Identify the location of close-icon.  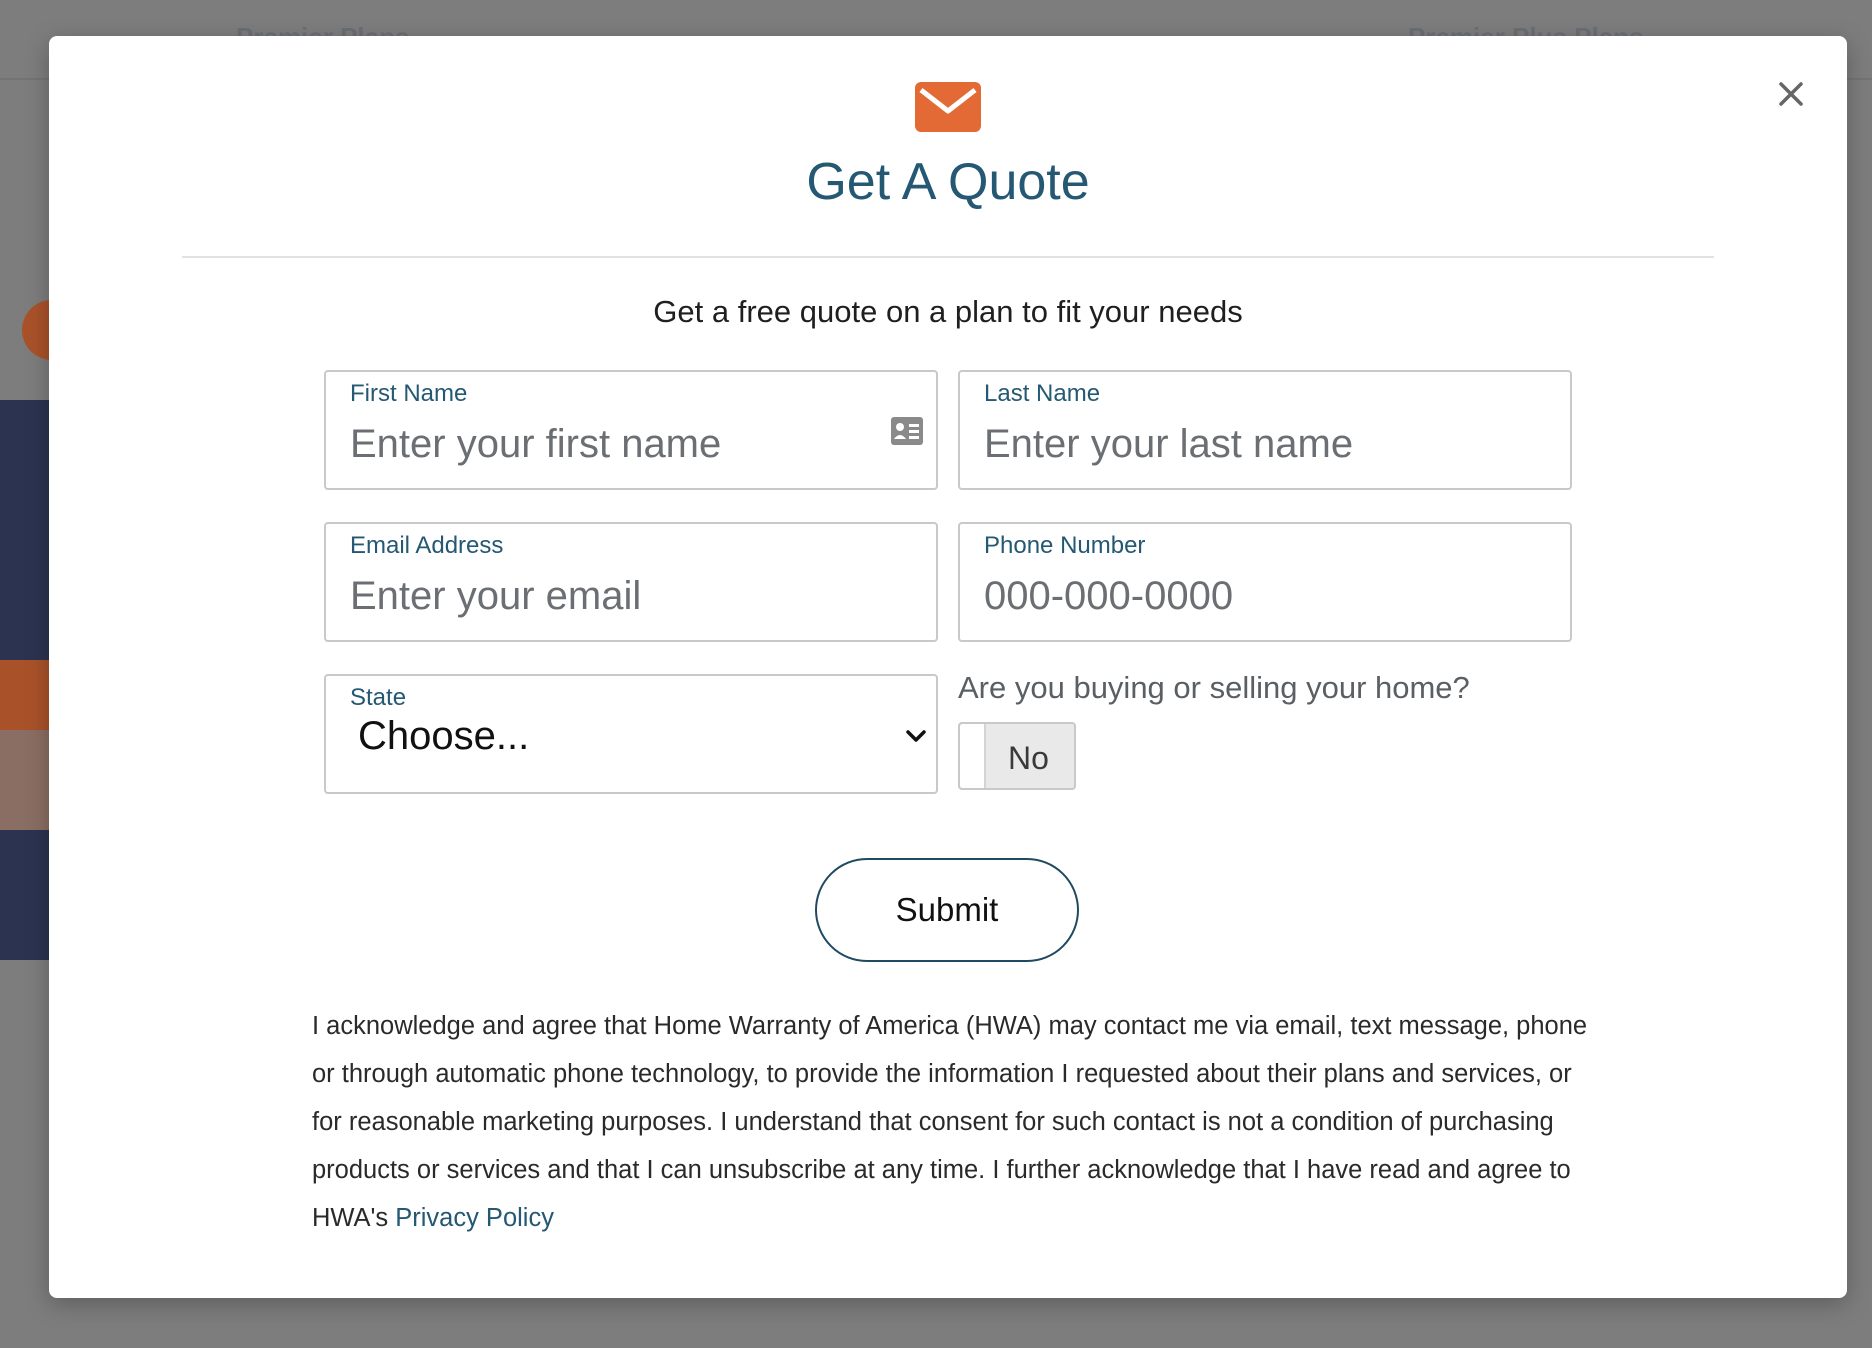
(1791, 94).